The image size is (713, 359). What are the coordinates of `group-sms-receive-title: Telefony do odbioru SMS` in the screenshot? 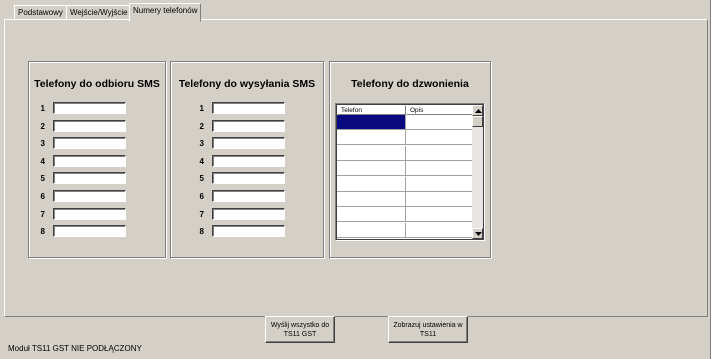 It's located at (97, 84).